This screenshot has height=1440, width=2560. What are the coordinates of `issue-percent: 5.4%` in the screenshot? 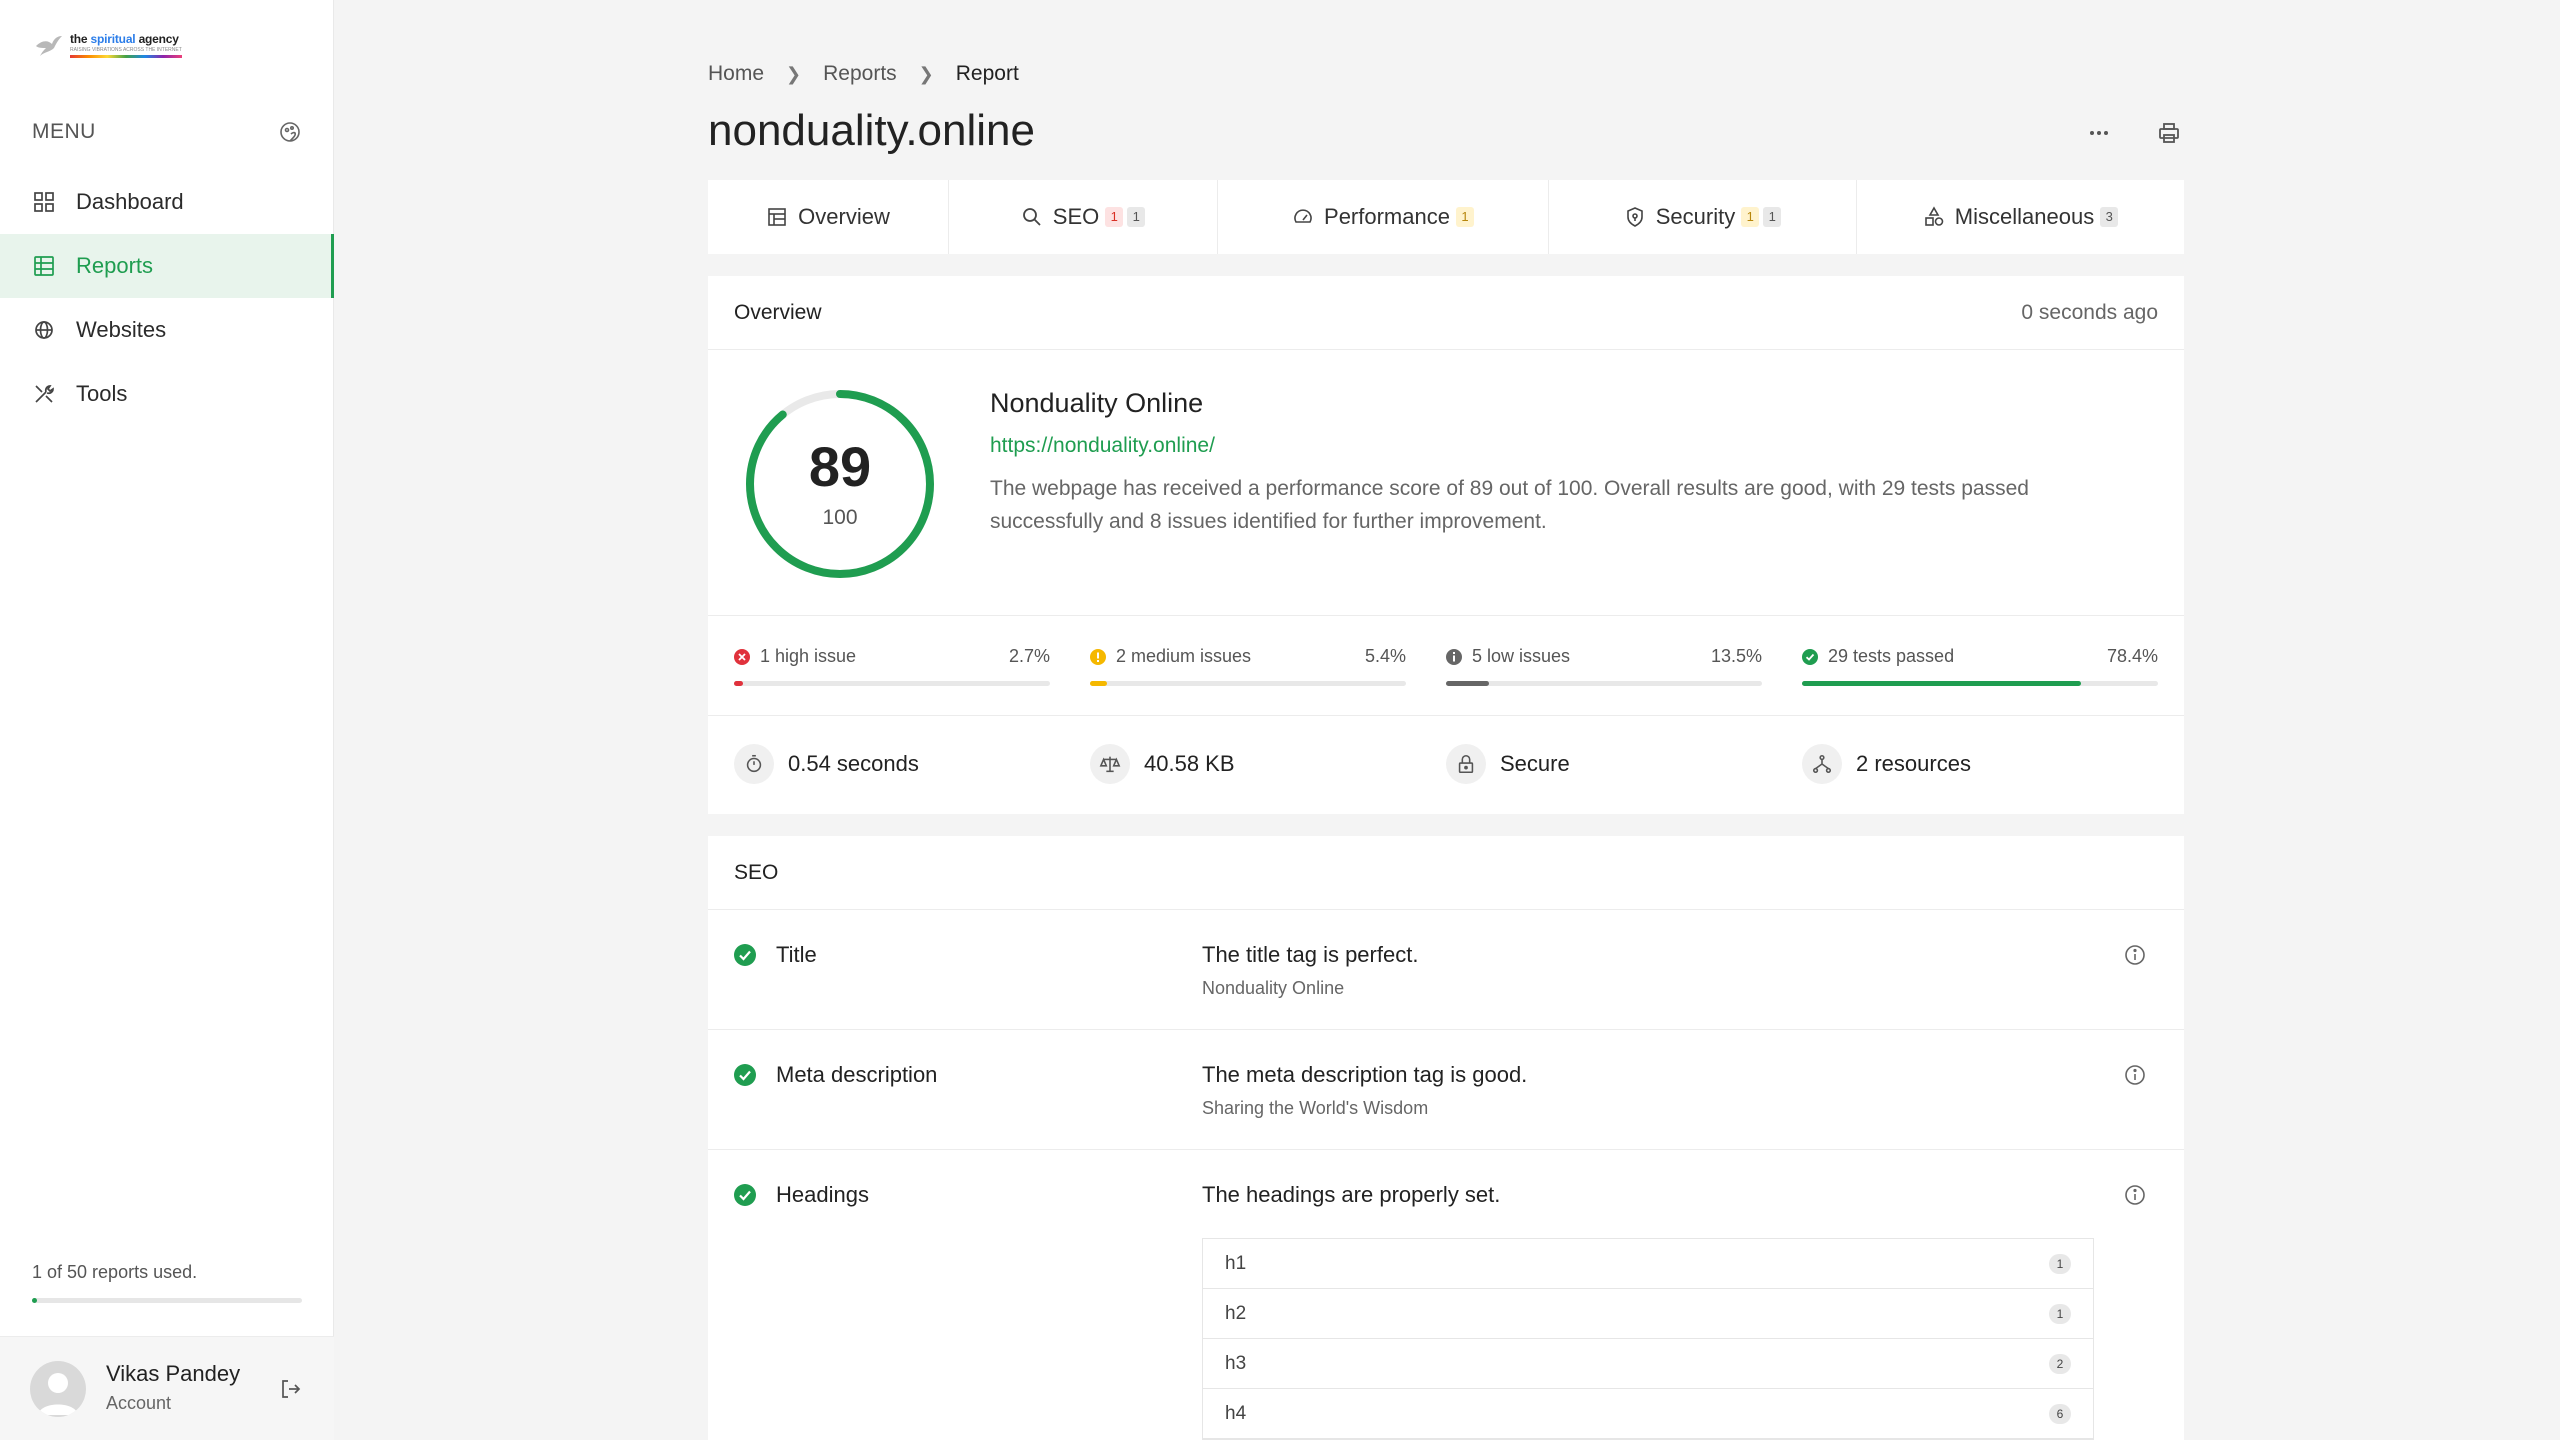 It's located at (1385, 656).